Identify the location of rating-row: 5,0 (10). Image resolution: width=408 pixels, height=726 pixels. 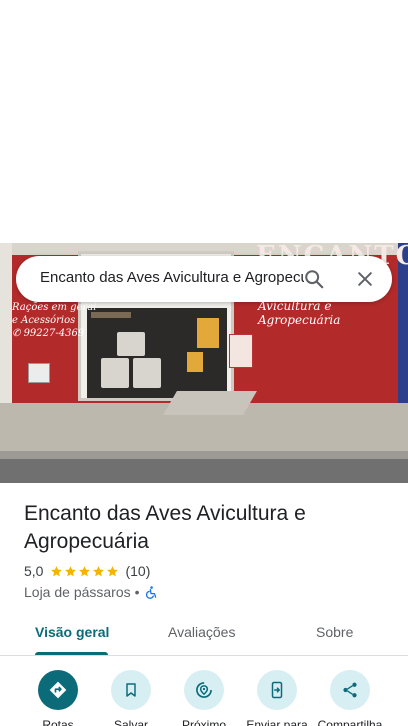
(87, 571).